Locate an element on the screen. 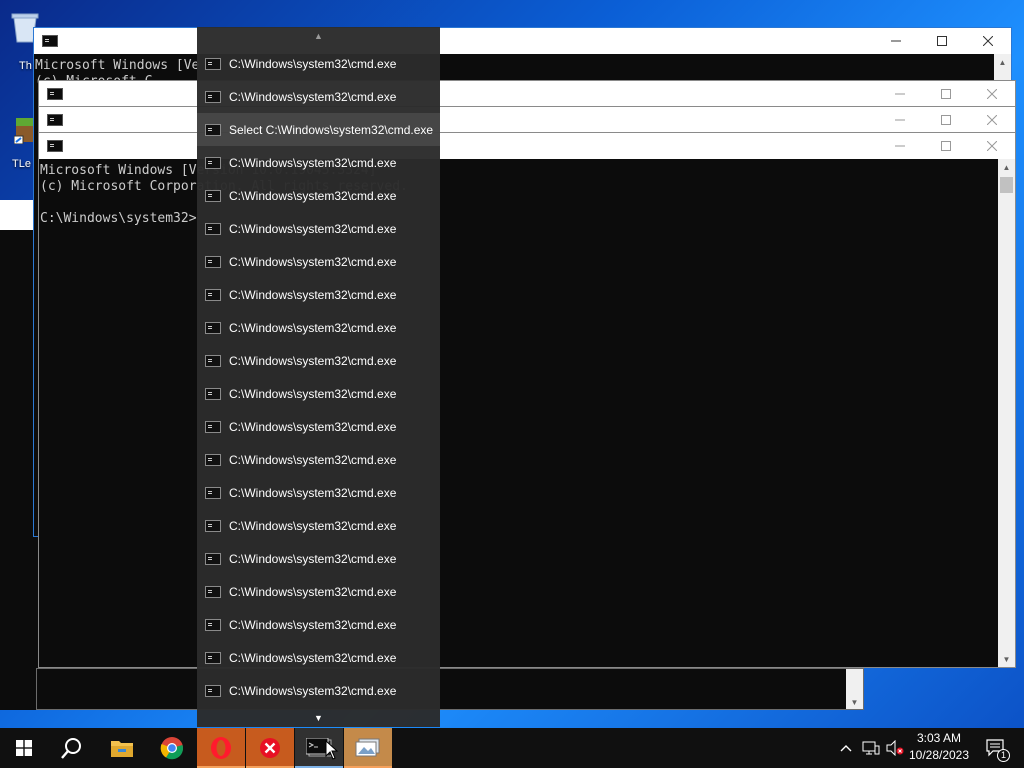 This screenshot has height=768, width=1024. vertical-scrollbar: ▲ ▼ is located at coordinates (1006, 413).